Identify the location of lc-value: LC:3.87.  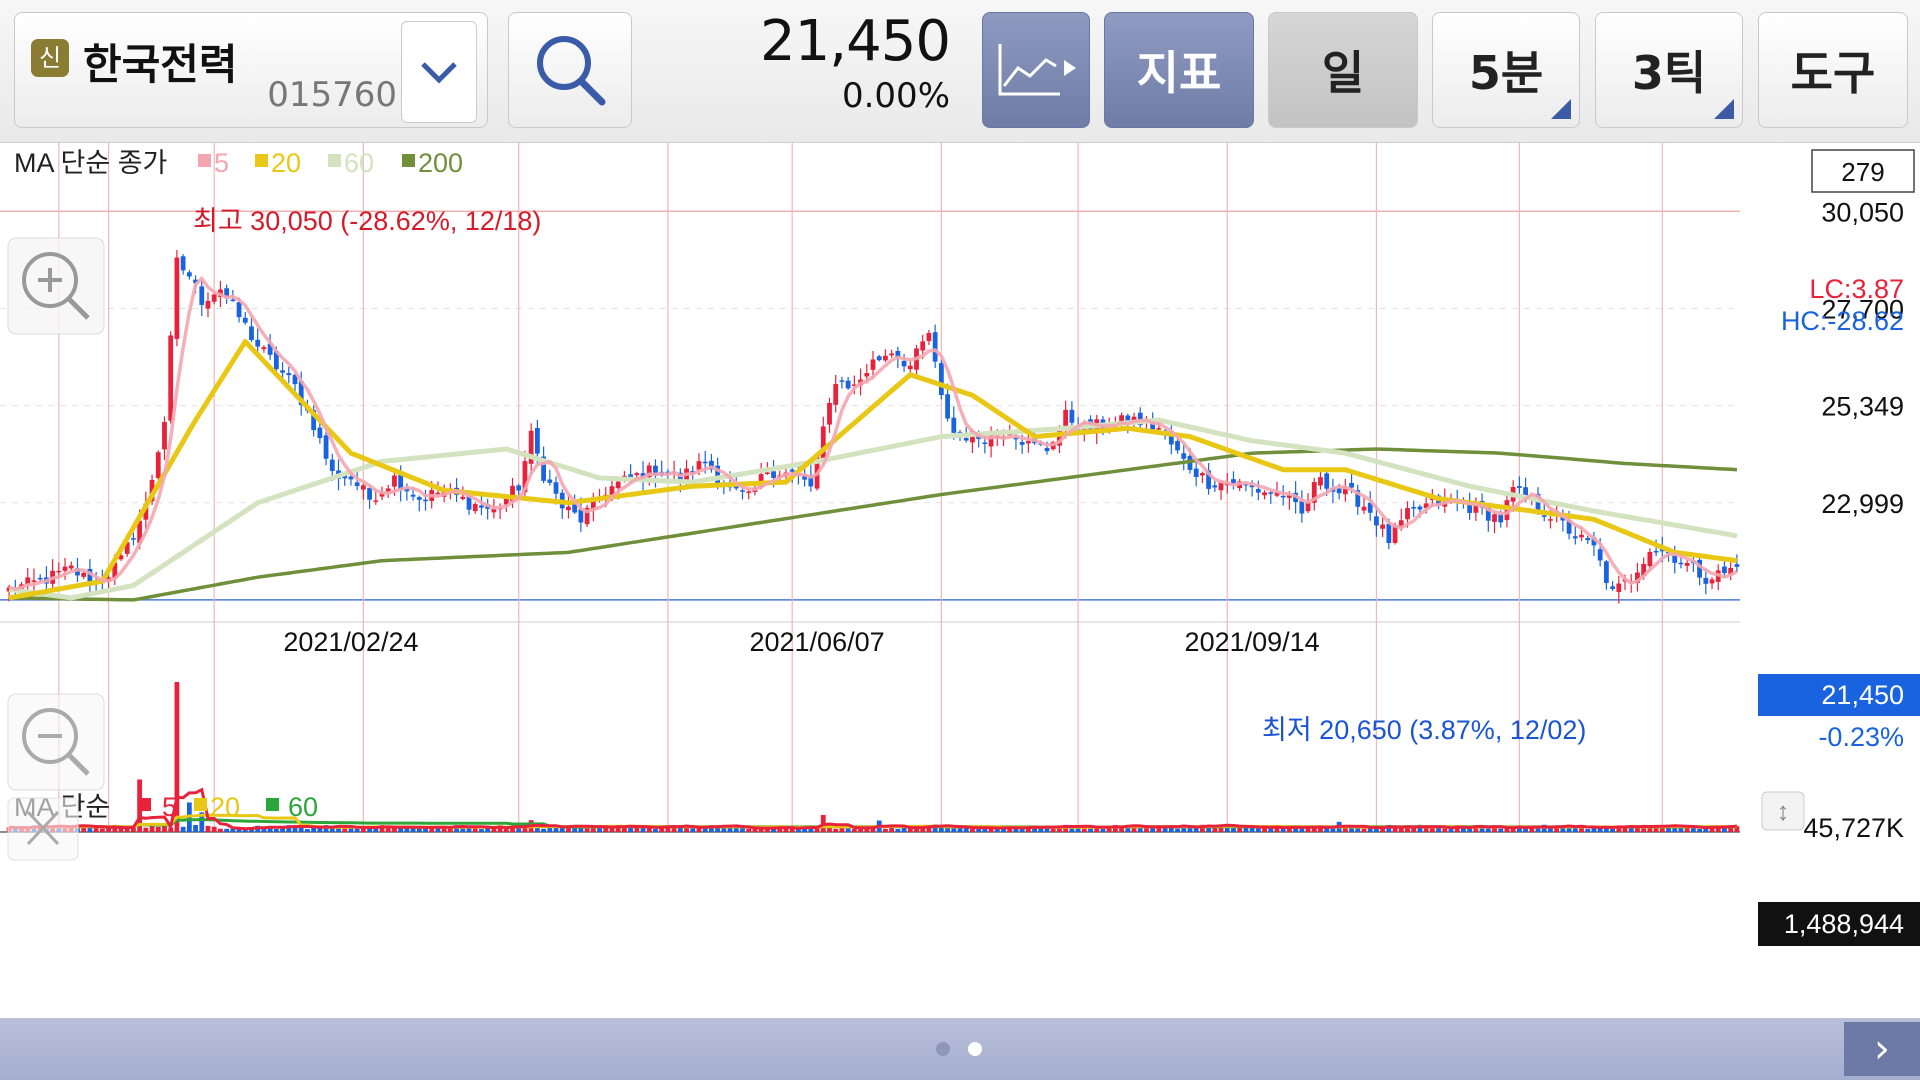
(1856, 289).